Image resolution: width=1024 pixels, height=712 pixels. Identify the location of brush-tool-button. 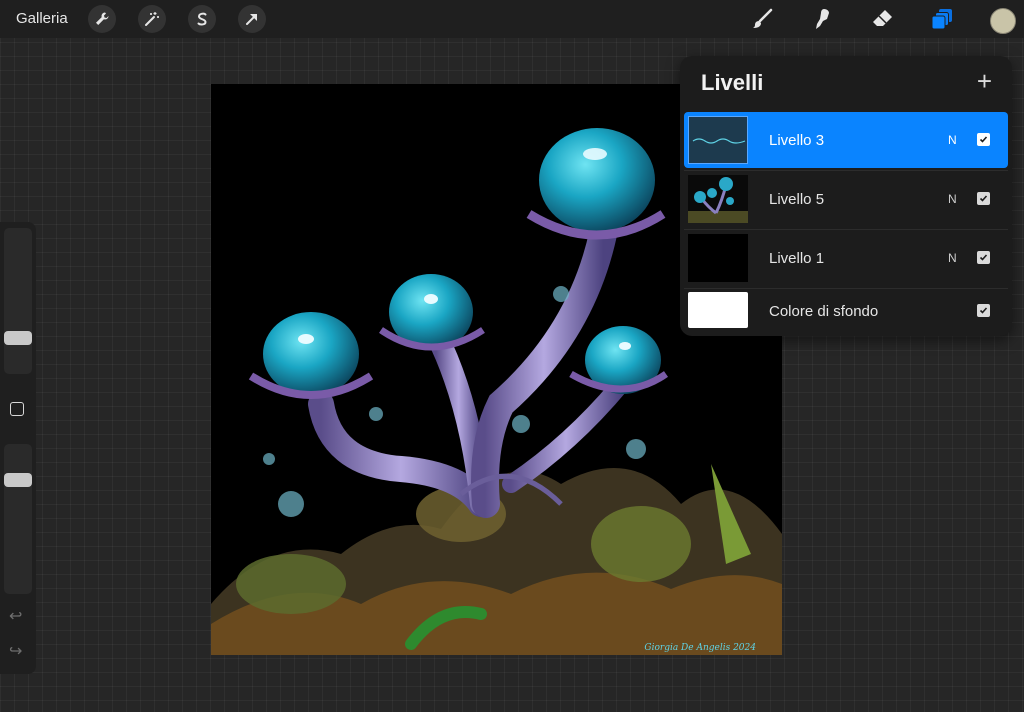
(762, 19).